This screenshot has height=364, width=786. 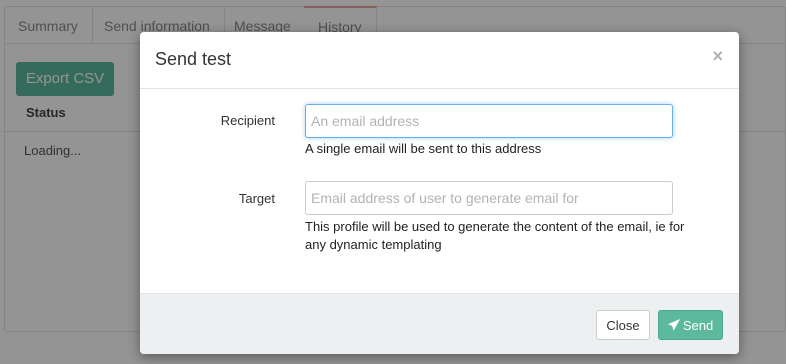 I want to click on send-button: Send, so click(x=690, y=325).